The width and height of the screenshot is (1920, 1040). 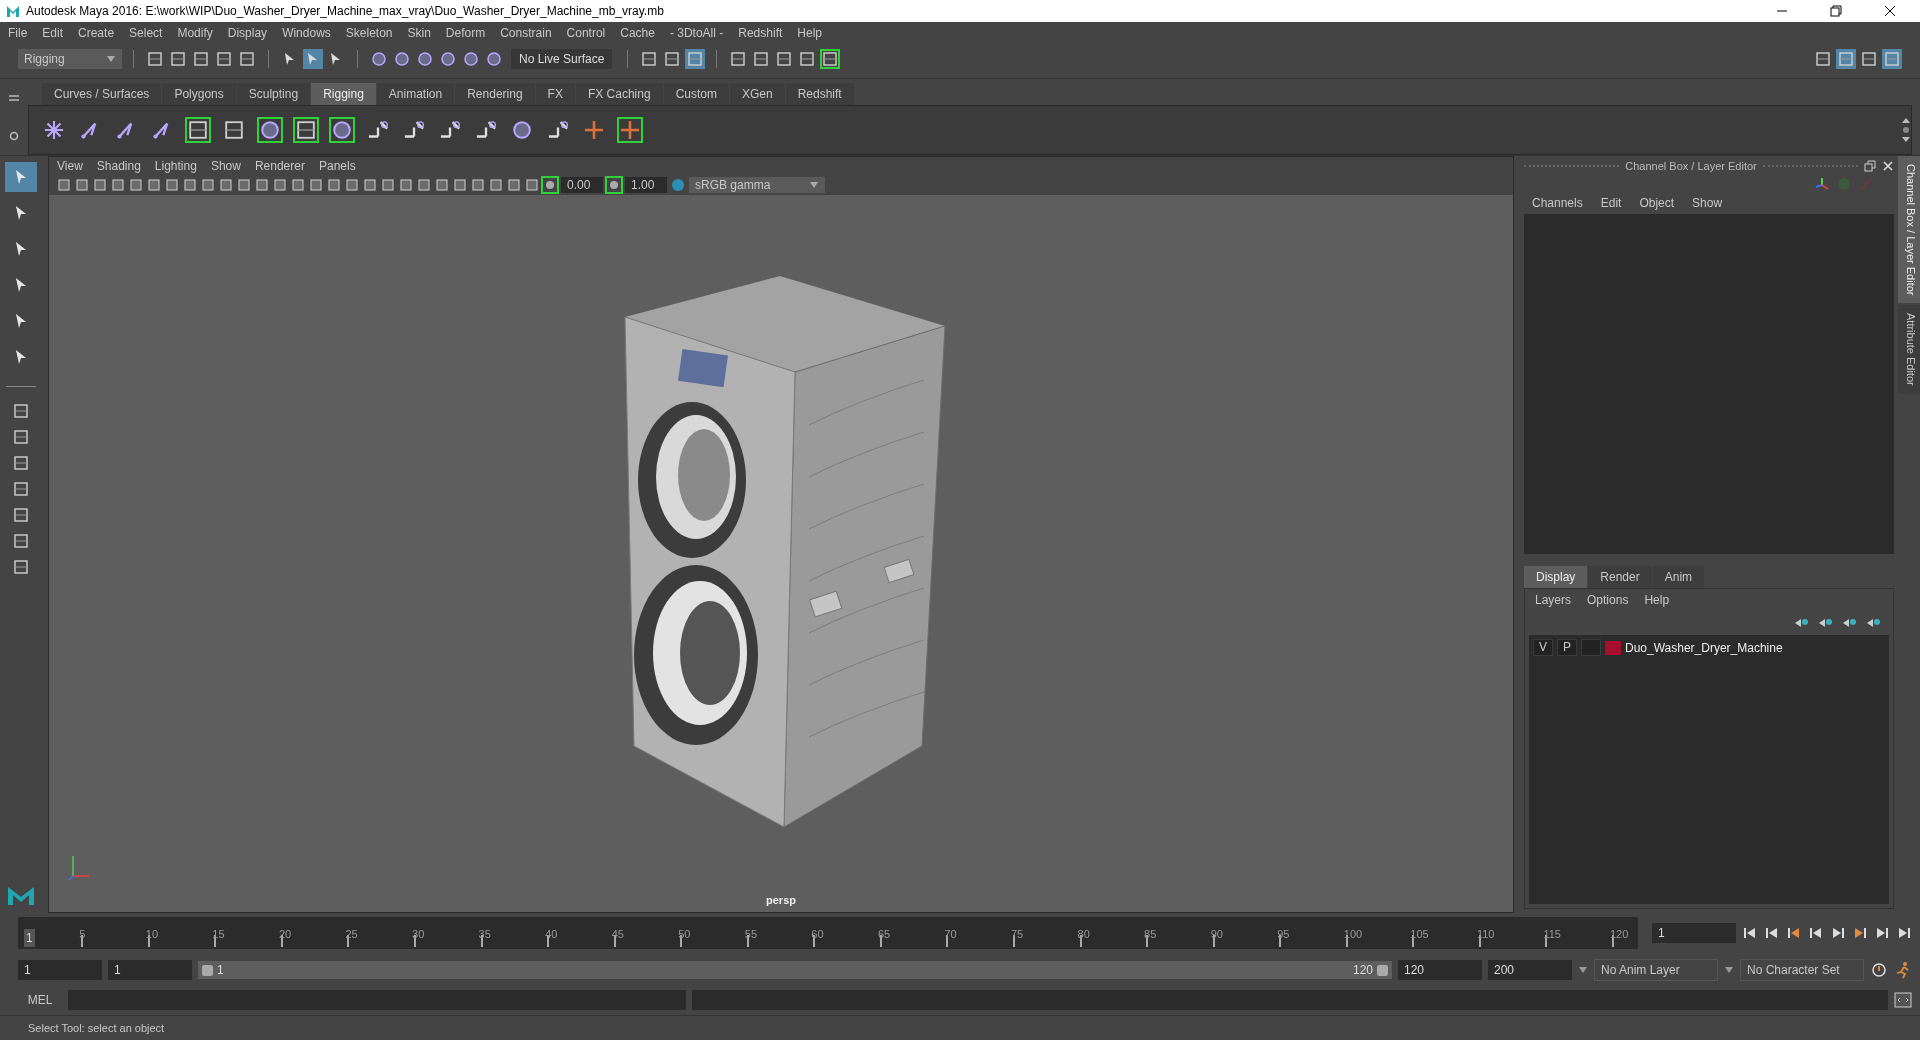 I want to click on layer-editor-tab: Anim, so click(x=1678, y=577).